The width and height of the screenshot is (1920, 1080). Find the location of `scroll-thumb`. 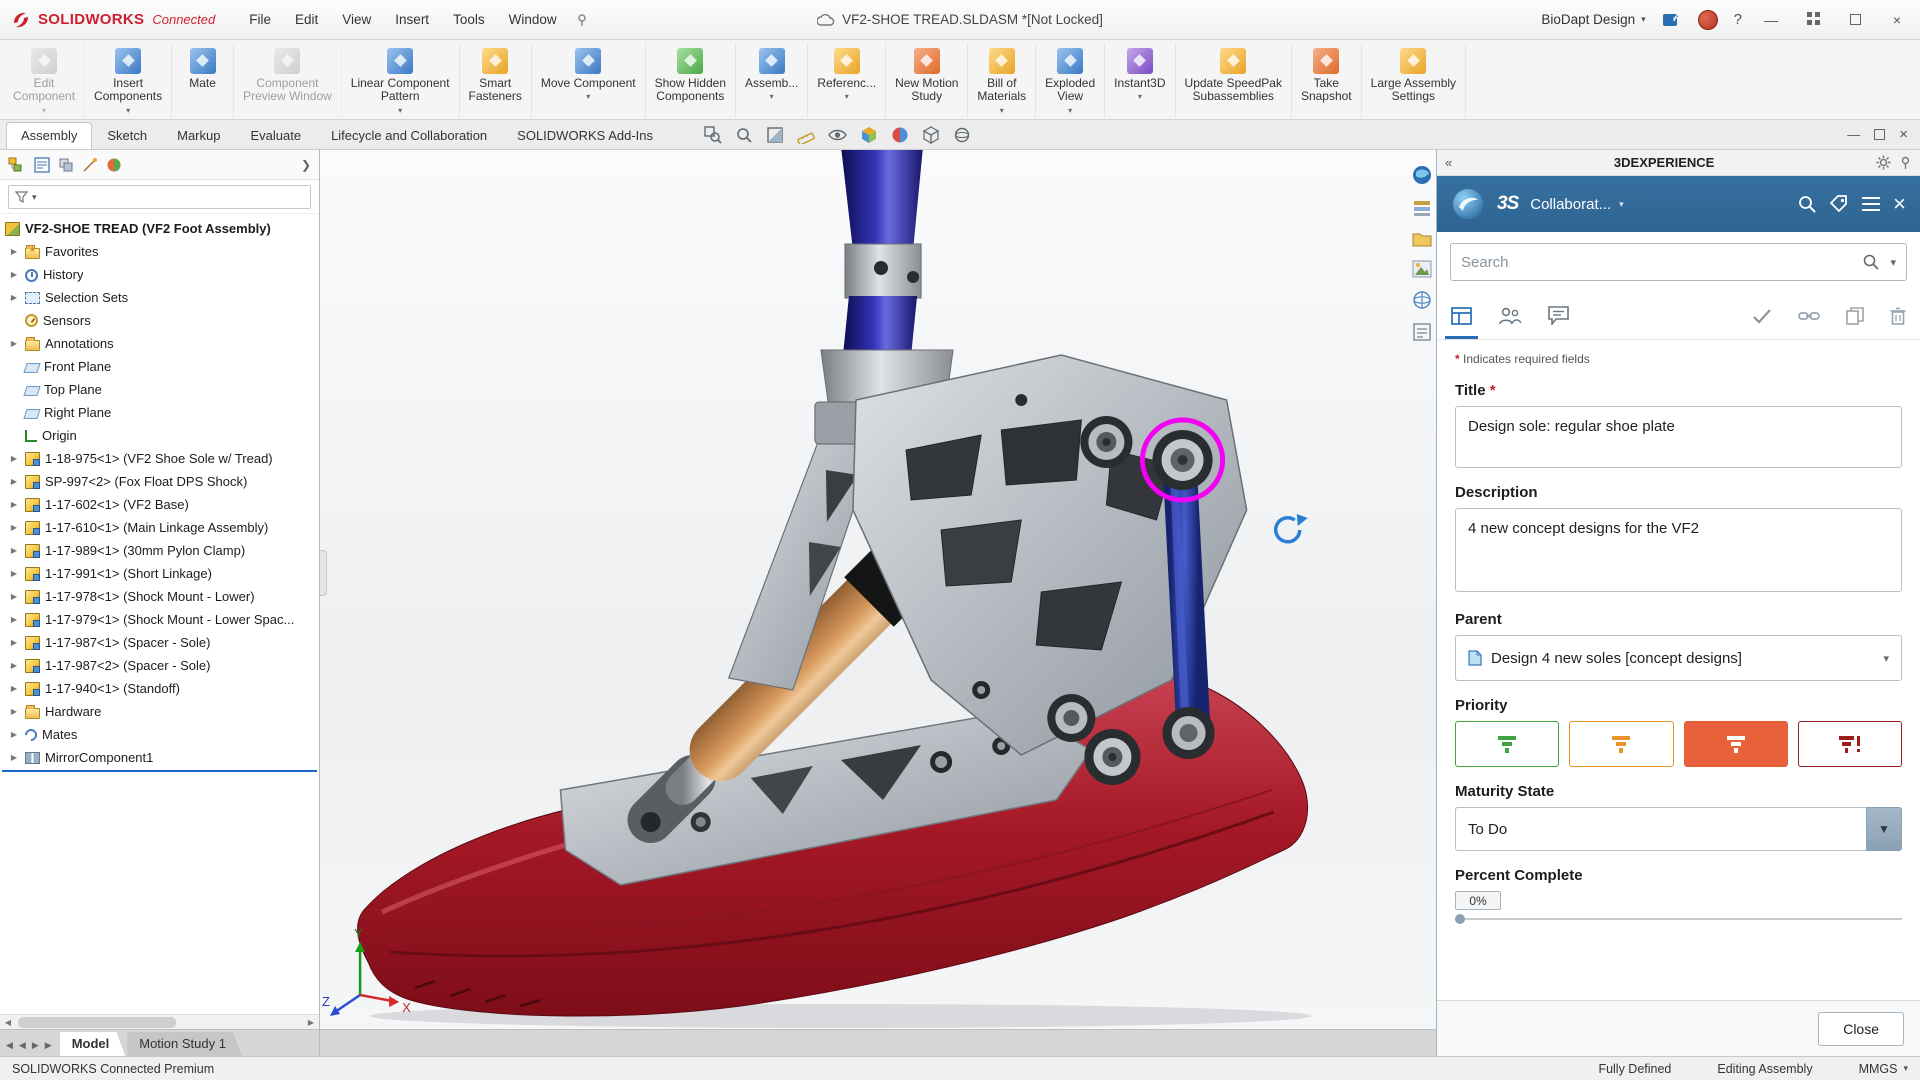

scroll-thumb is located at coordinates (97, 1022).